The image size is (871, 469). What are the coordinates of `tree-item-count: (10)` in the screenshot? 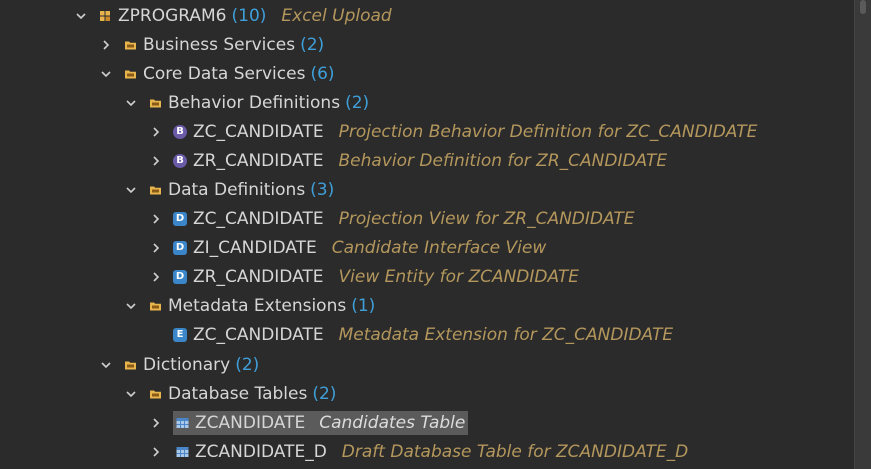 It's located at (249, 16).